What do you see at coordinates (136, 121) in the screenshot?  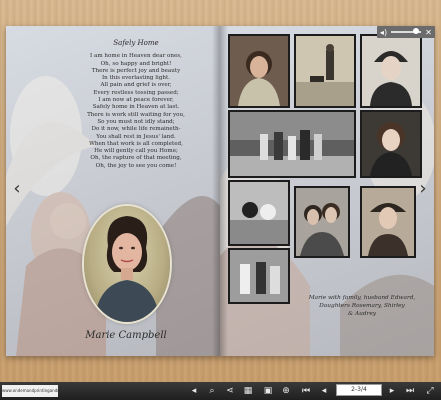 I see `poem-line: So you must not idly stand;` at bounding box center [136, 121].